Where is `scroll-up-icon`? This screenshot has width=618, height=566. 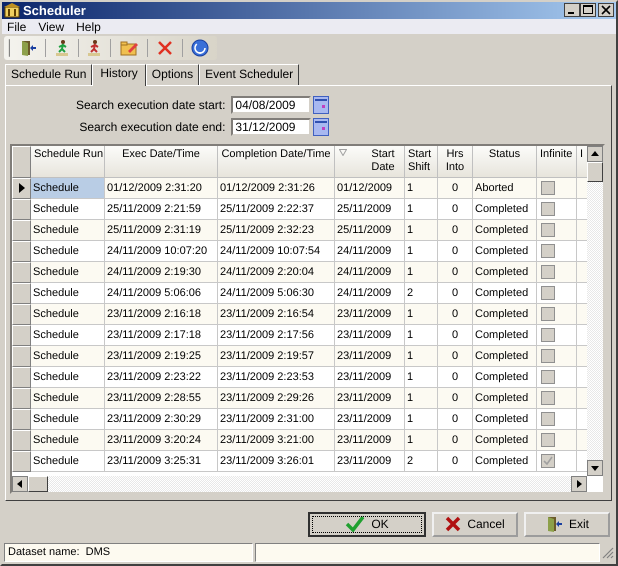
scroll-up-icon is located at coordinates (595, 154).